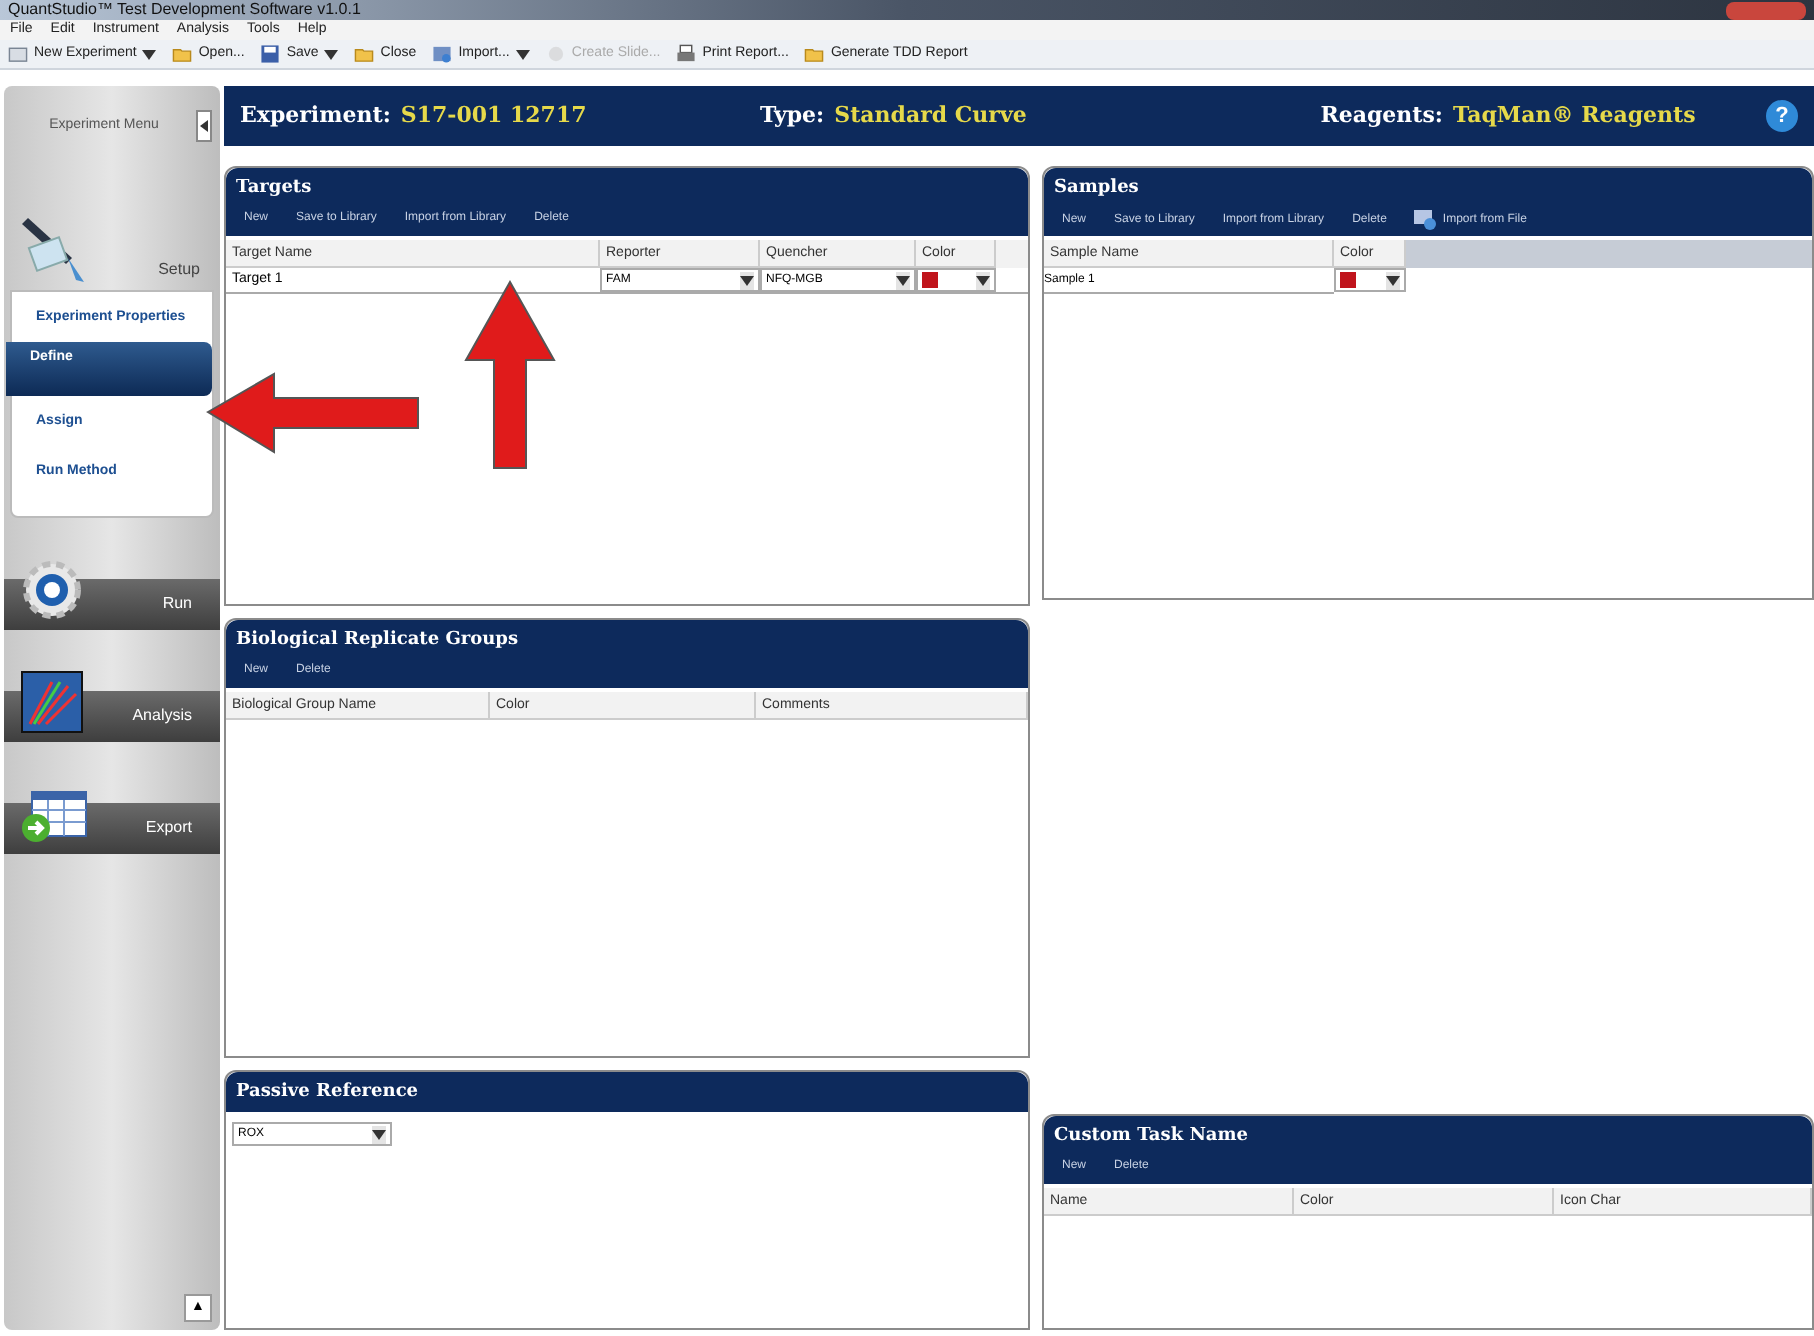 This screenshot has width=1814, height=1336. Describe the element at coordinates (179, 270) in the screenshot. I see `section-label: Setup` at that location.